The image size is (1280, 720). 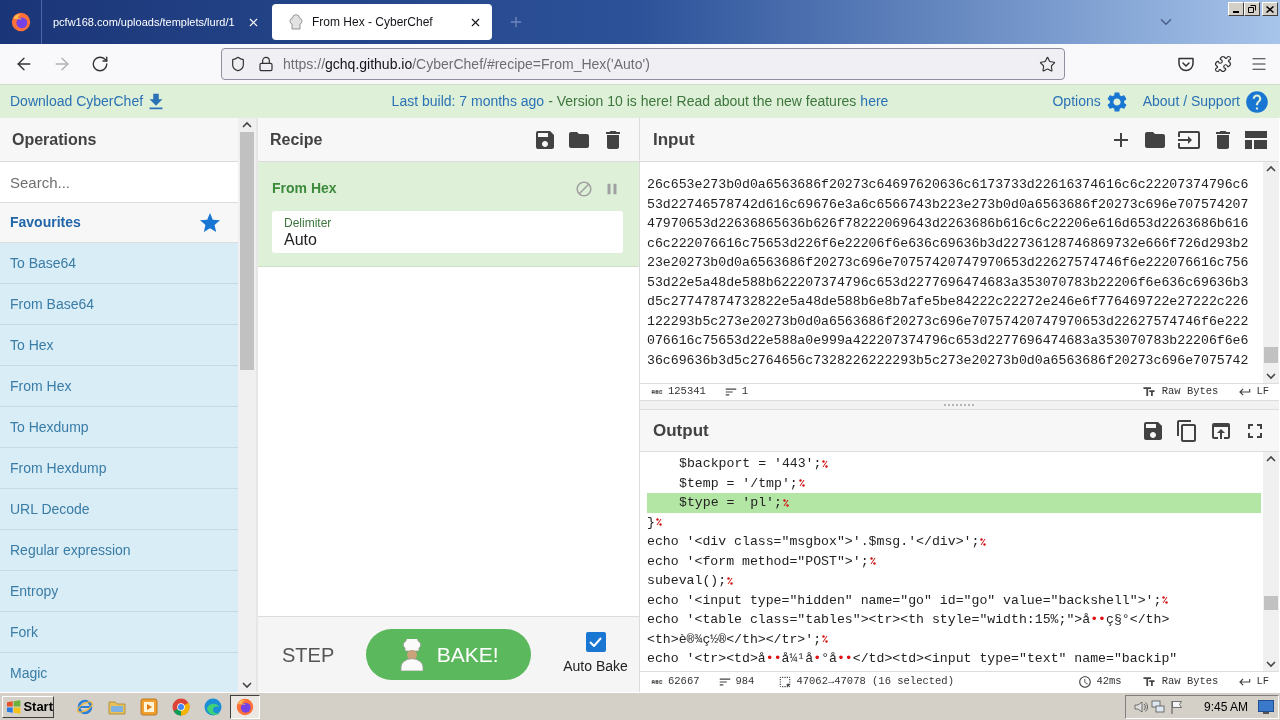 What do you see at coordinates (1085, 682) in the screenshot?
I see `clock-icon` at bounding box center [1085, 682].